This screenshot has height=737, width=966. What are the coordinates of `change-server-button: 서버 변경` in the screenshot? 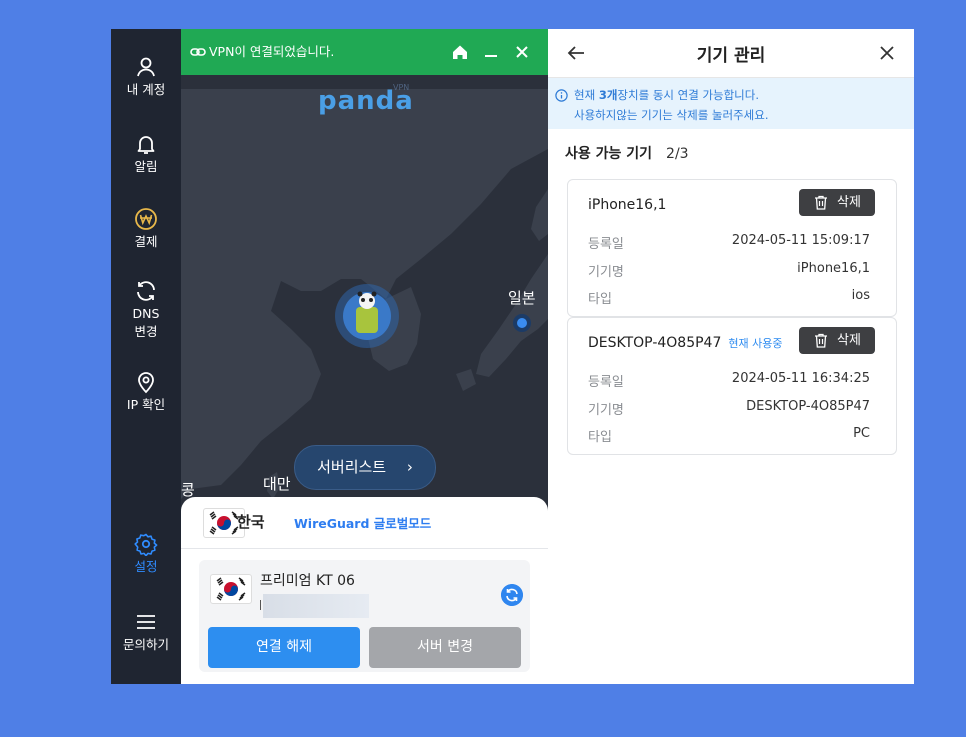 It's located at (445, 647).